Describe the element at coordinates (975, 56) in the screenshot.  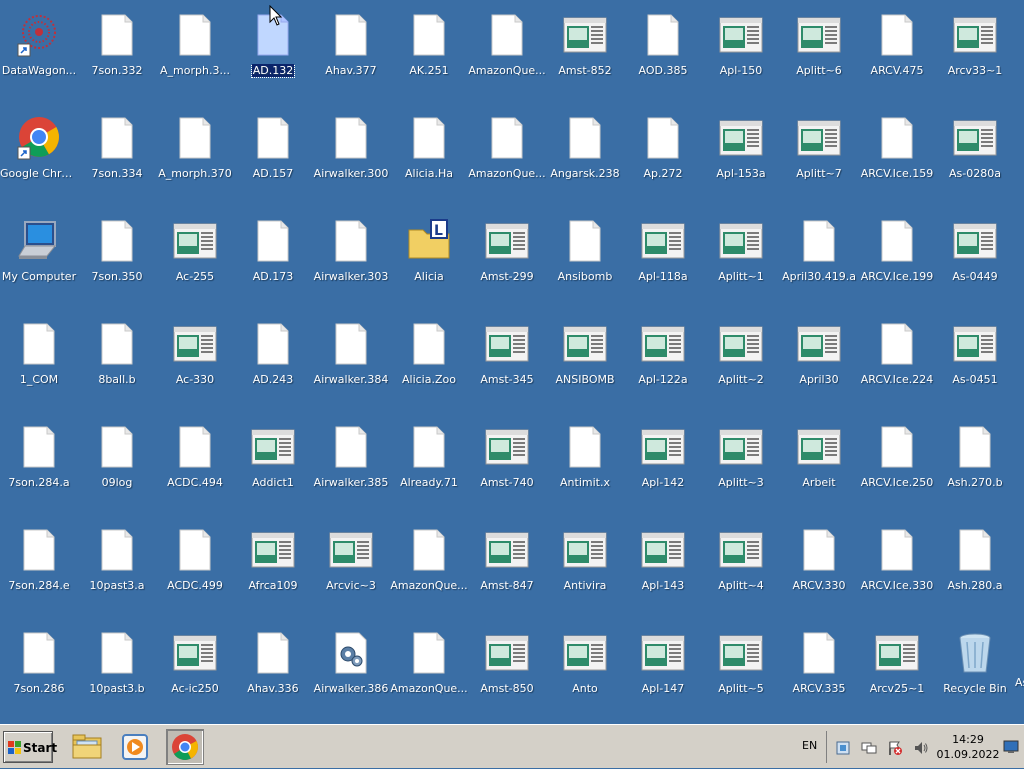
I see `desktop-icon: Arcv33~1` at that location.